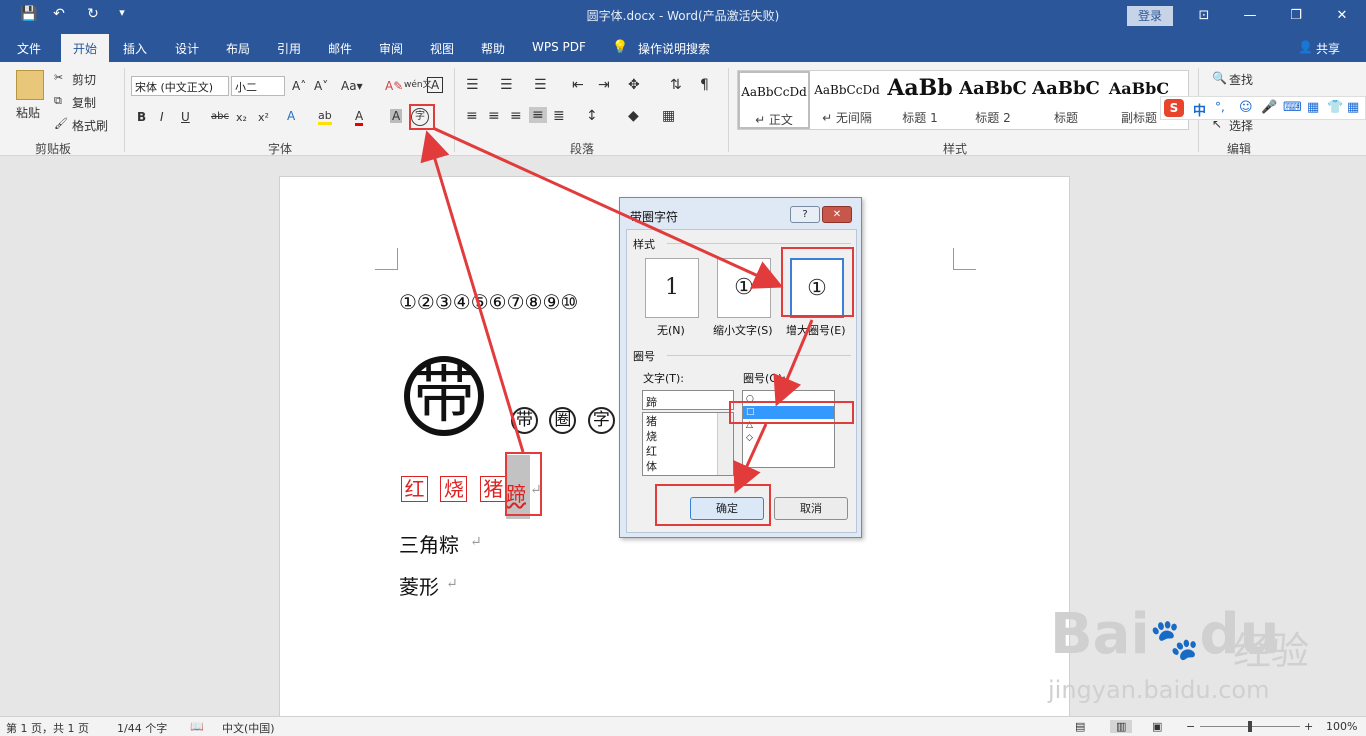 This screenshot has width=1366, height=736. I want to click on read-mode-icon: ▤, so click(1080, 726).